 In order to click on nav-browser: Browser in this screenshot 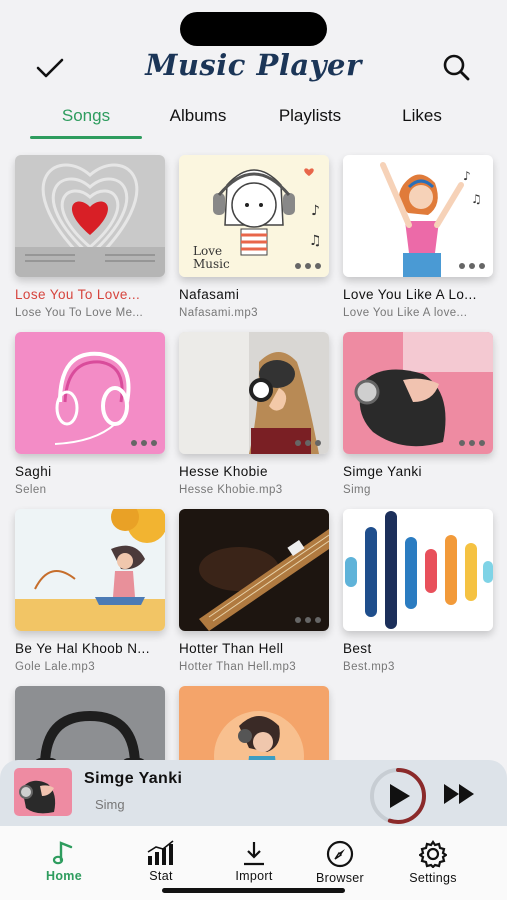, I will do `click(340, 862)`.